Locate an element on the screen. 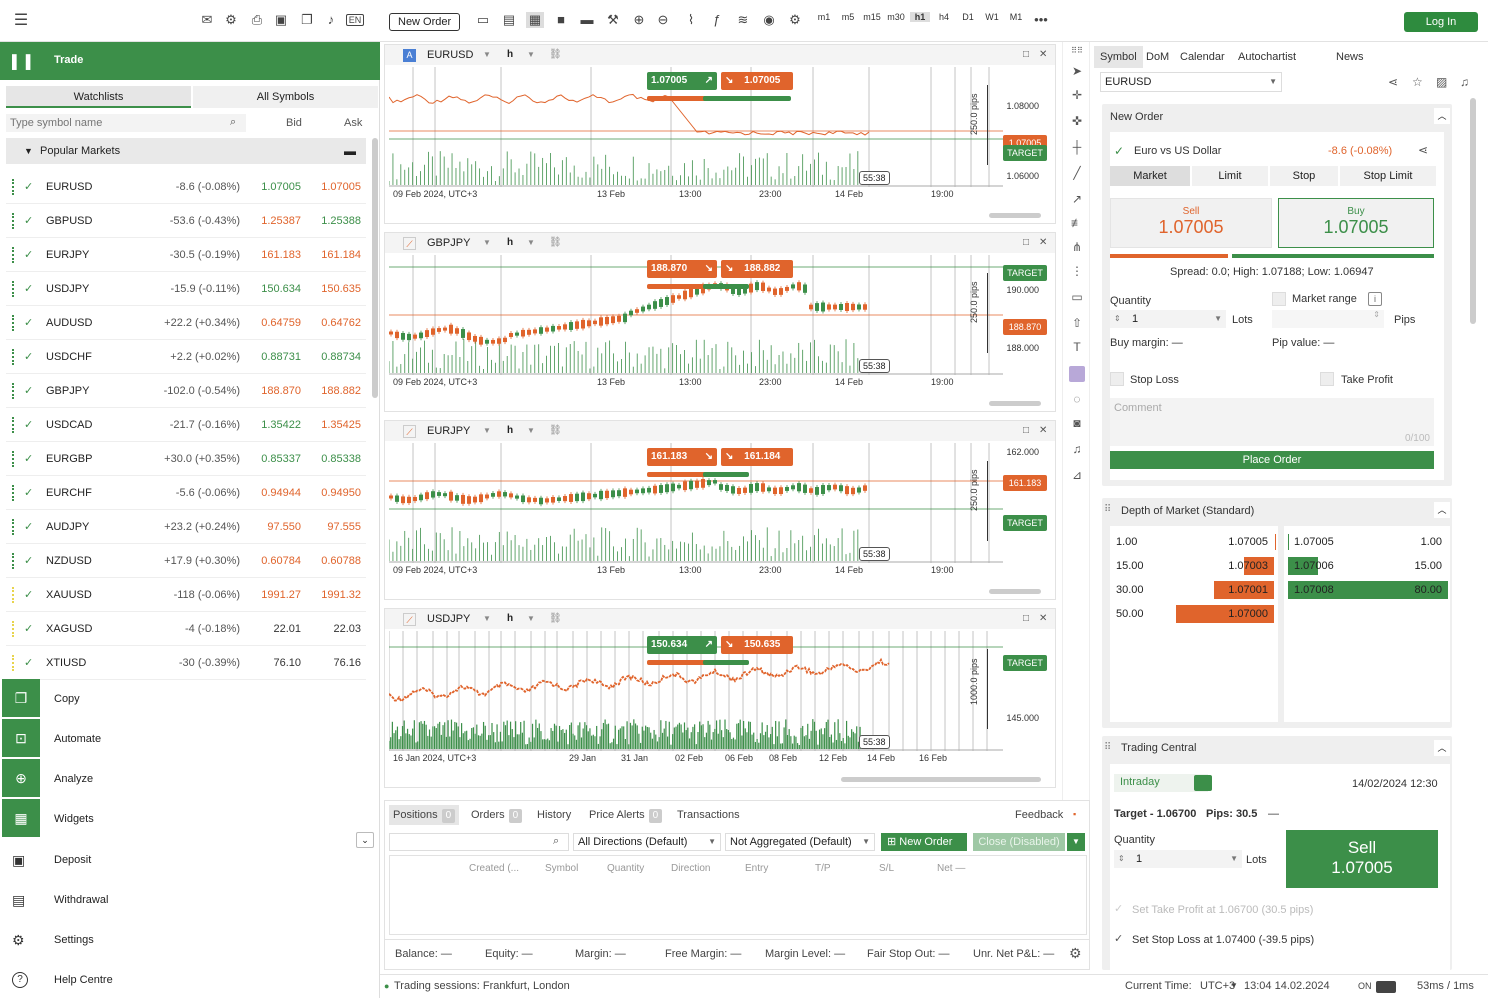 The height and width of the screenshot is (998, 1488). tab-orders: Orders 0 is located at coordinates (496, 815).